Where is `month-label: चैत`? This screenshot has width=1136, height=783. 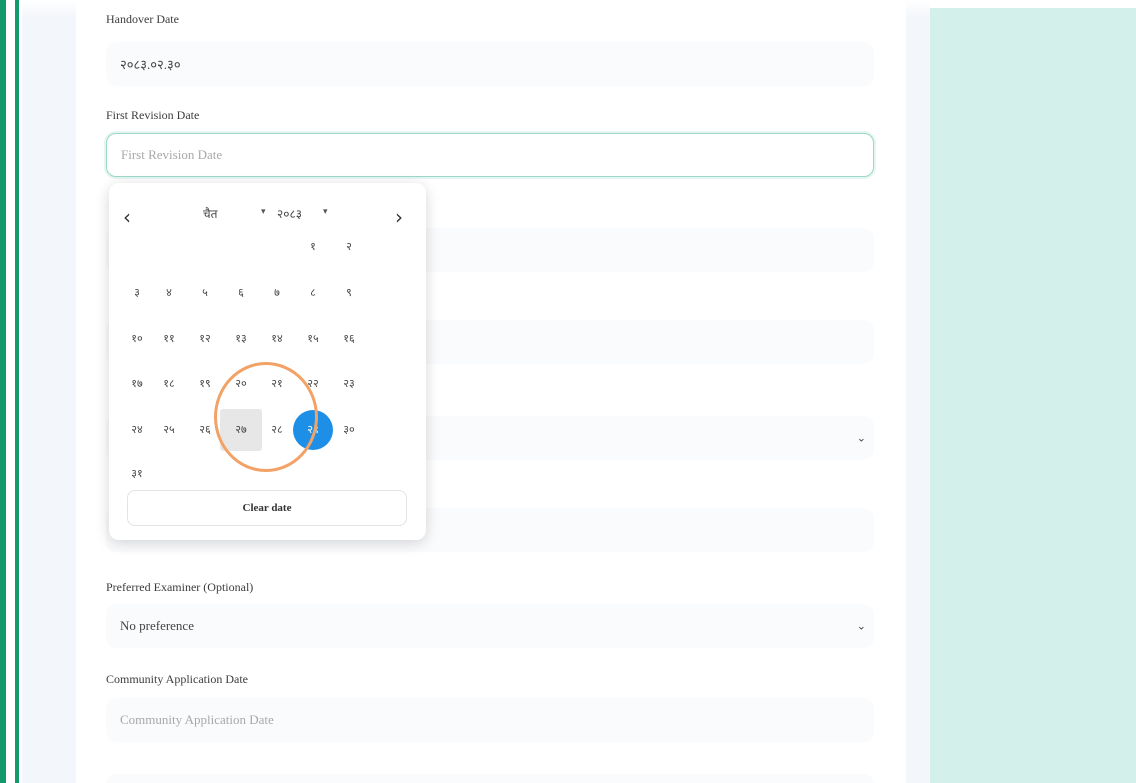
month-label: चैत is located at coordinates (210, 214).